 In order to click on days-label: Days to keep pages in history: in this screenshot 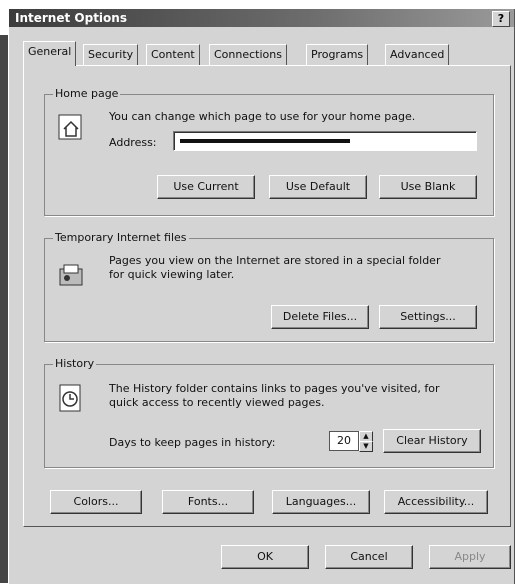, I will do `click(192, 442)`.